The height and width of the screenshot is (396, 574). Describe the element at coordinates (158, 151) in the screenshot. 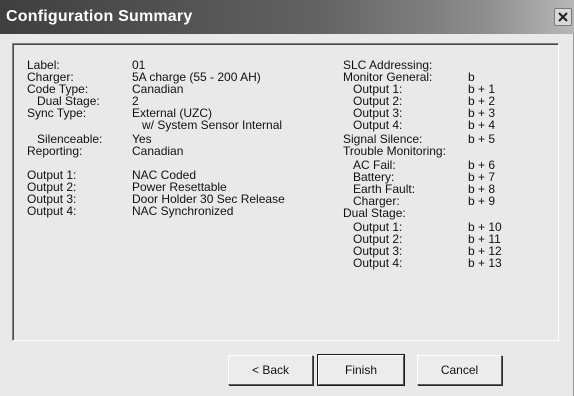

I see `left-value-reporting: Canadian` at that location.